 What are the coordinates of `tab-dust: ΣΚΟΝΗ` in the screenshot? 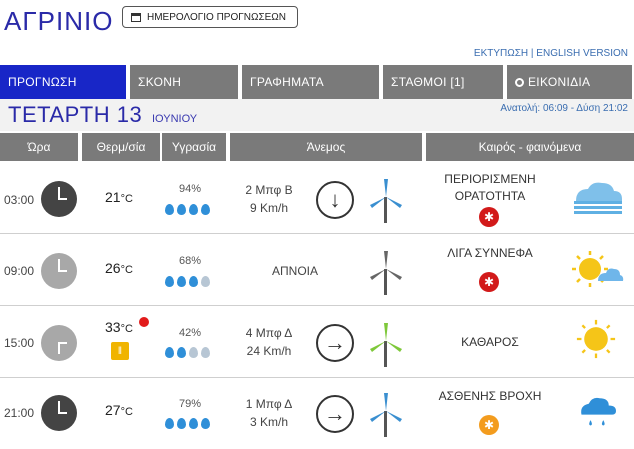 It's located at (184, 82).